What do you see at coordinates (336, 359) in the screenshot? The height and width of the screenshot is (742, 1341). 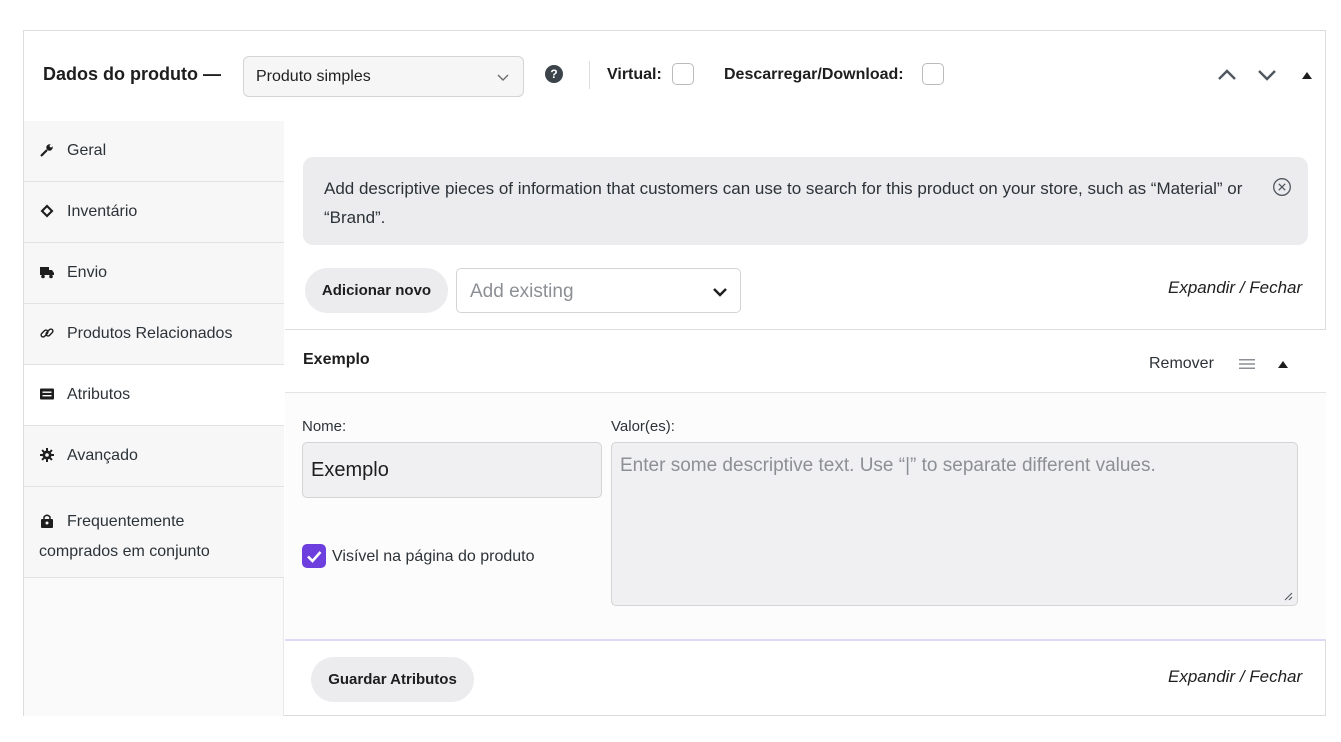 I see `attribute-title: Exemplo` at bounding box center [336, 359].